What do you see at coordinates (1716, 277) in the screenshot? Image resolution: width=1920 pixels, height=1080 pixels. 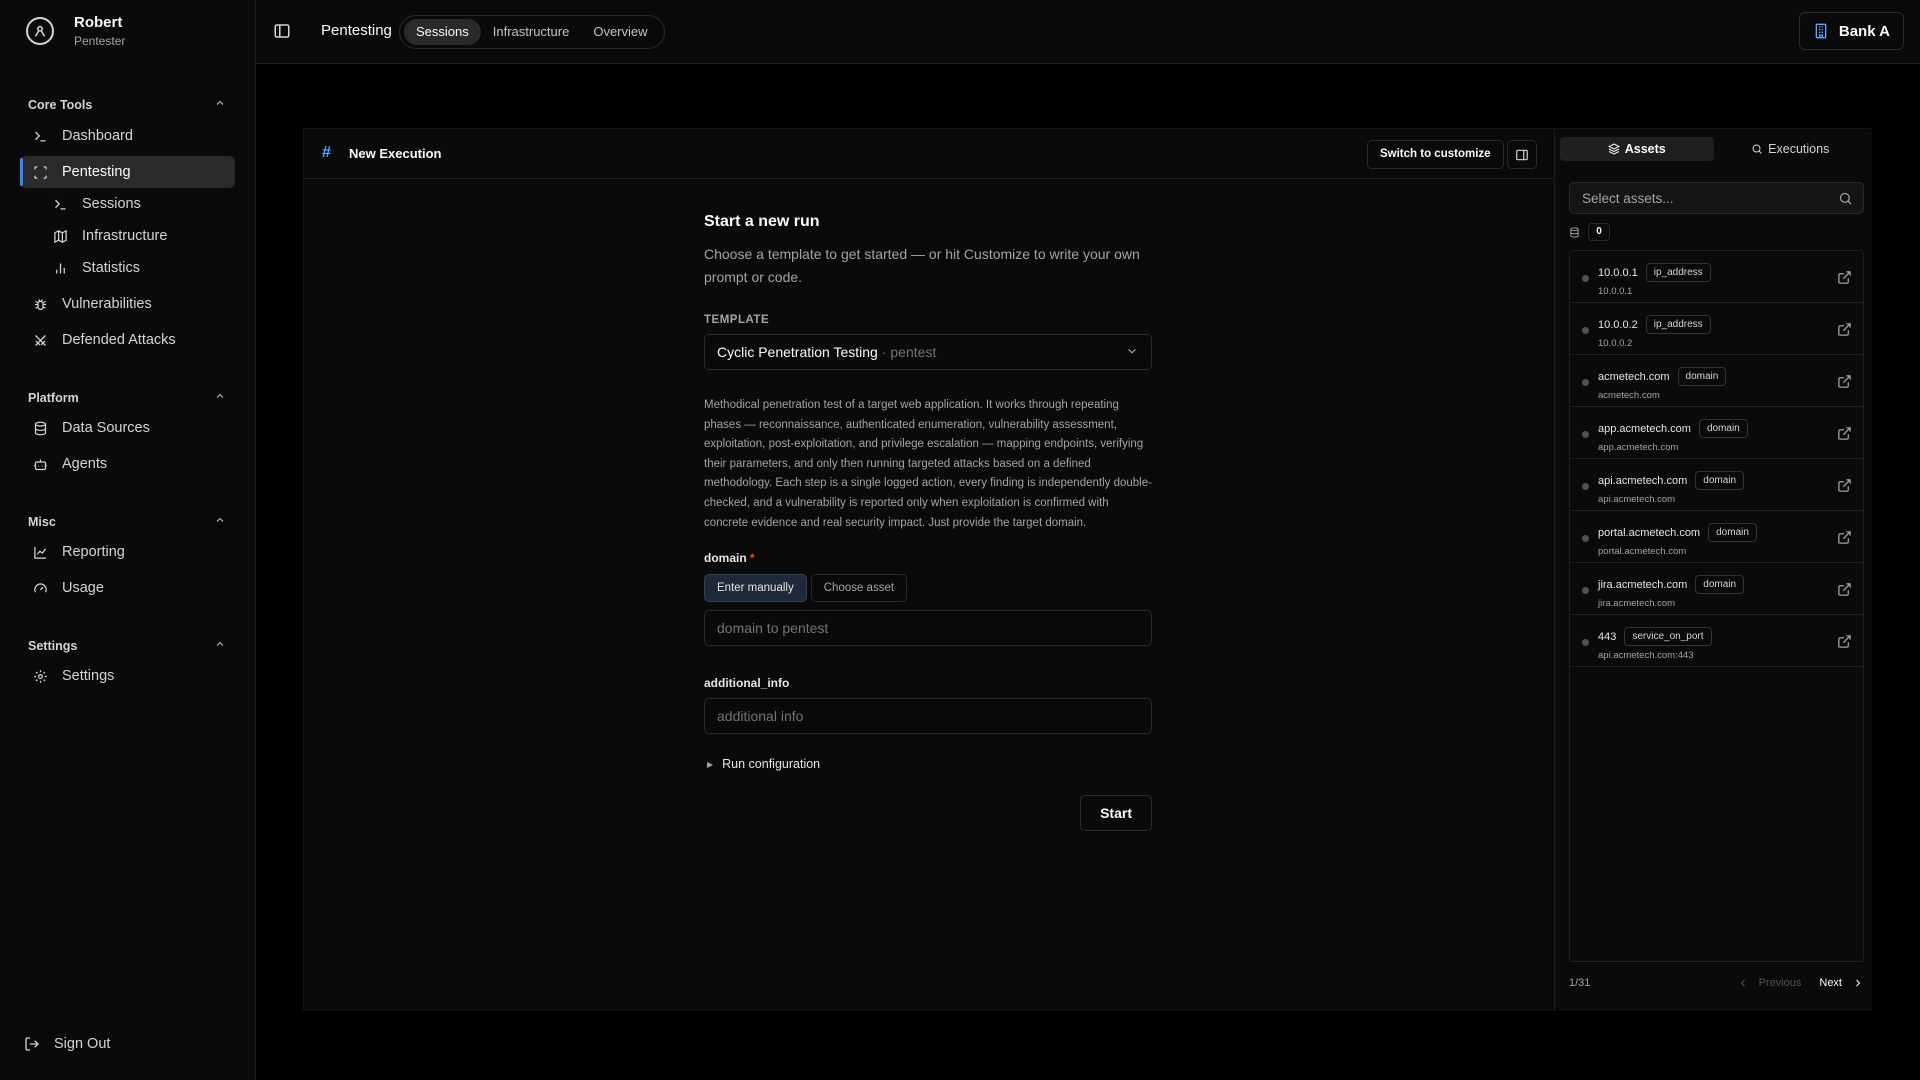 I see `list-item: 10.0.0.1 ip_address 10.0.0.1` at bounding box center [1716, 277].